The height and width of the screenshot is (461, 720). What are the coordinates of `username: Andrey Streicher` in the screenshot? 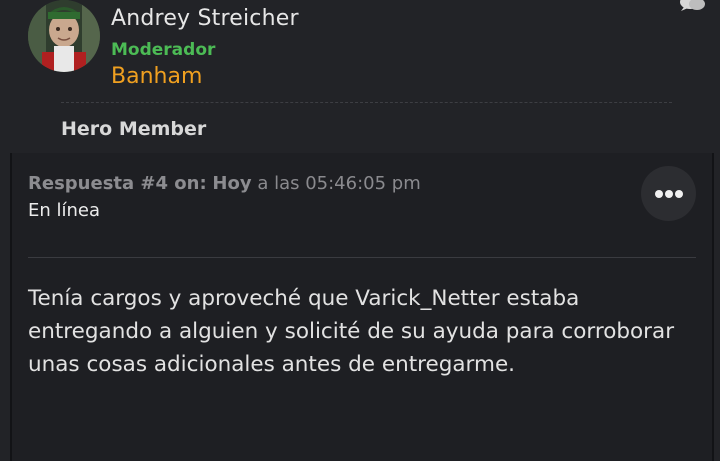 It's located at (205, 18).